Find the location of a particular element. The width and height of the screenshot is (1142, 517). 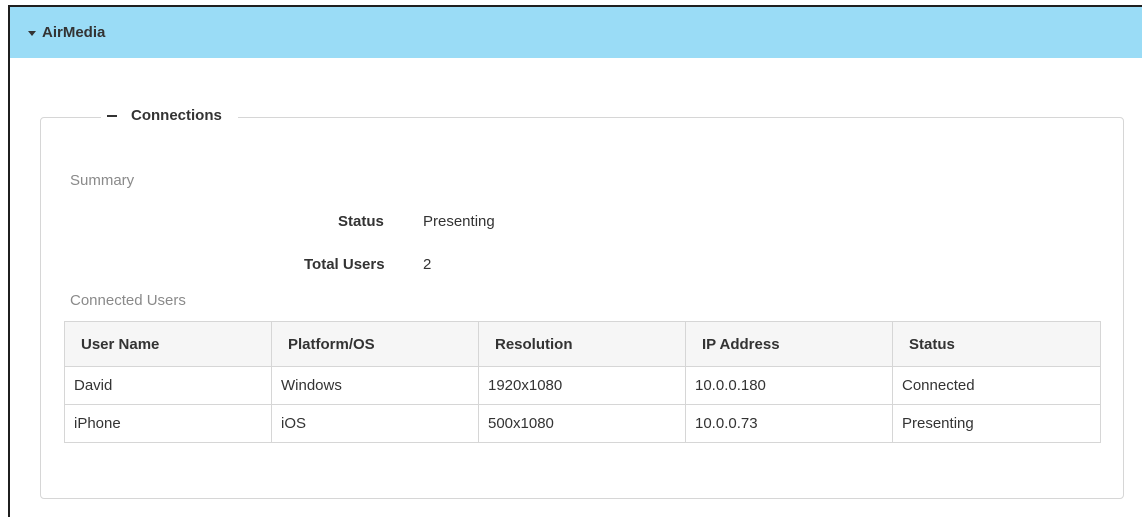

cell-status: Connected is located at coordinates (996, 385).